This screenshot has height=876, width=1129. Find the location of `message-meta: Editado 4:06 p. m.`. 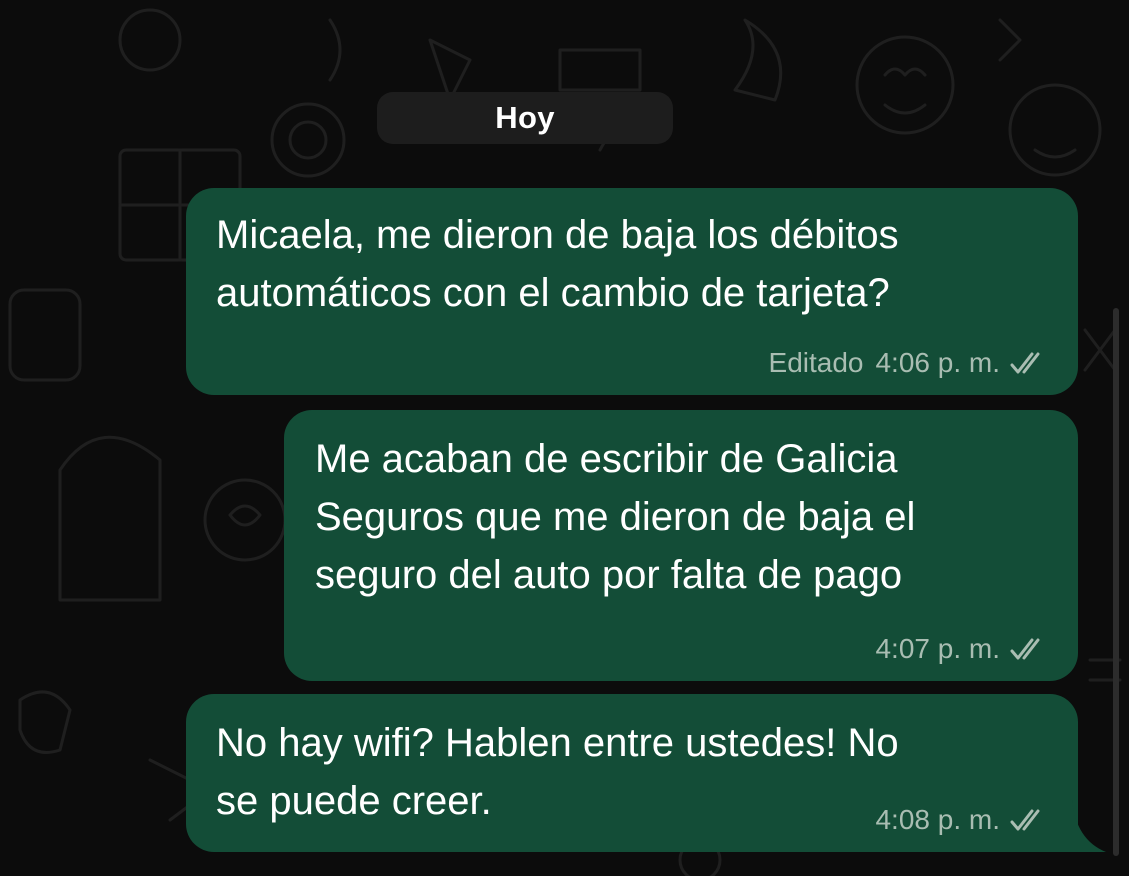

message-meta: Editado 4:06 p. m. is located at coordinates (908, 363).